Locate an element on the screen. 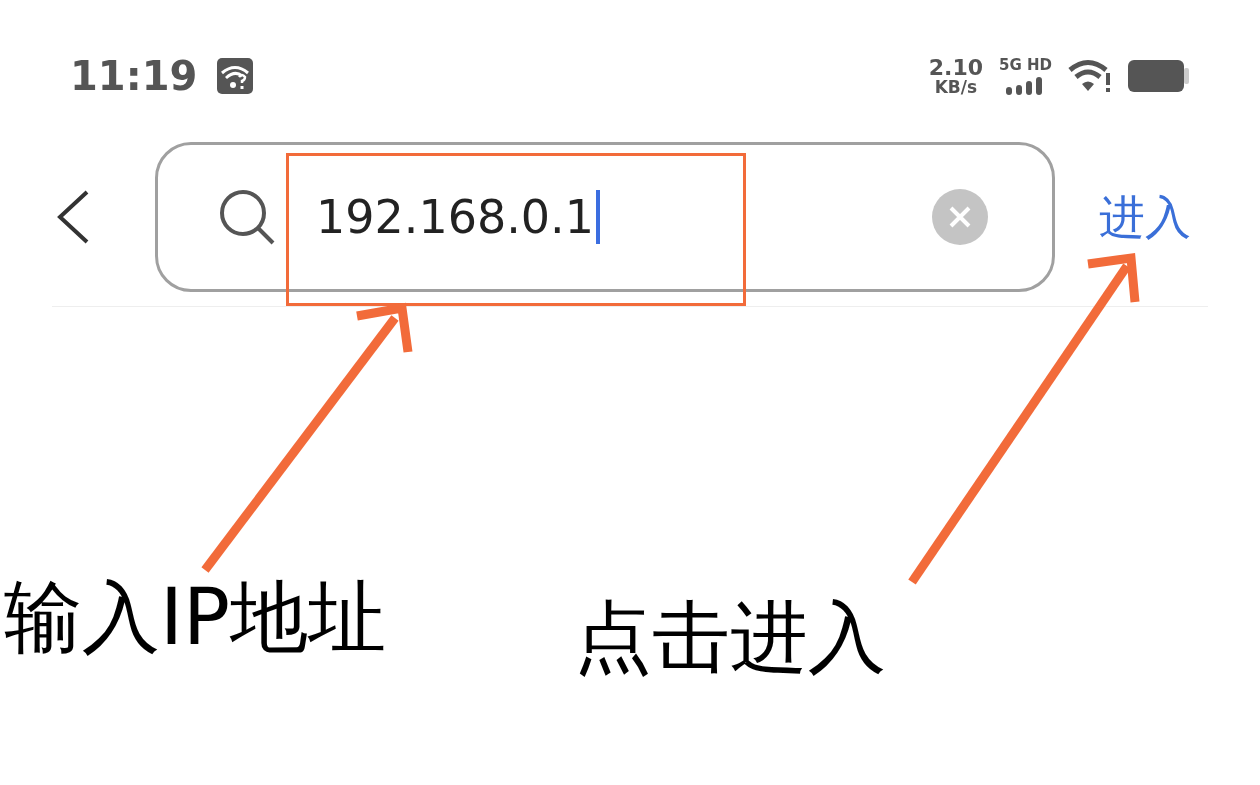  enter-button: 进入 is located at coordinates (1145, 217).